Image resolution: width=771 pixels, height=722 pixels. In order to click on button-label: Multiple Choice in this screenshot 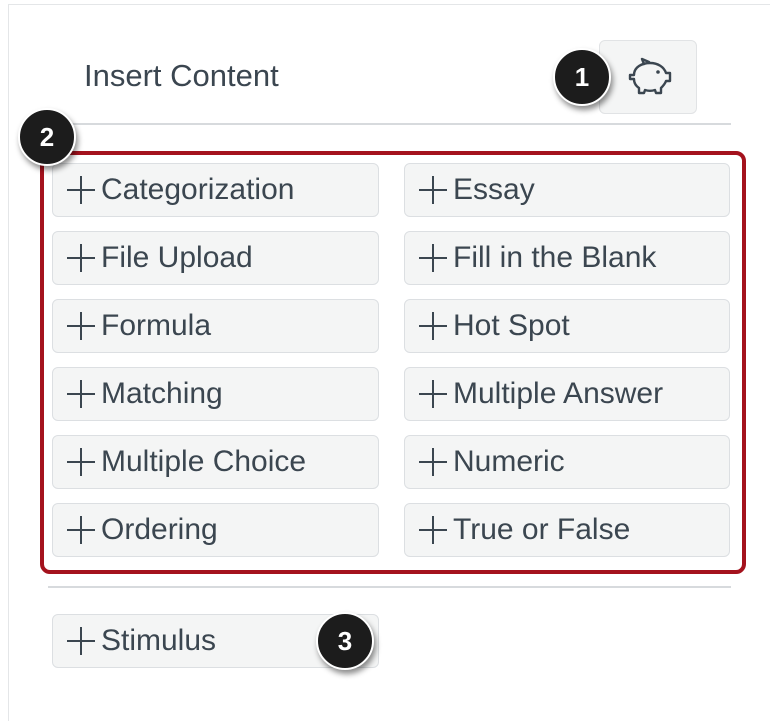, I will do `click(204, 461)`.